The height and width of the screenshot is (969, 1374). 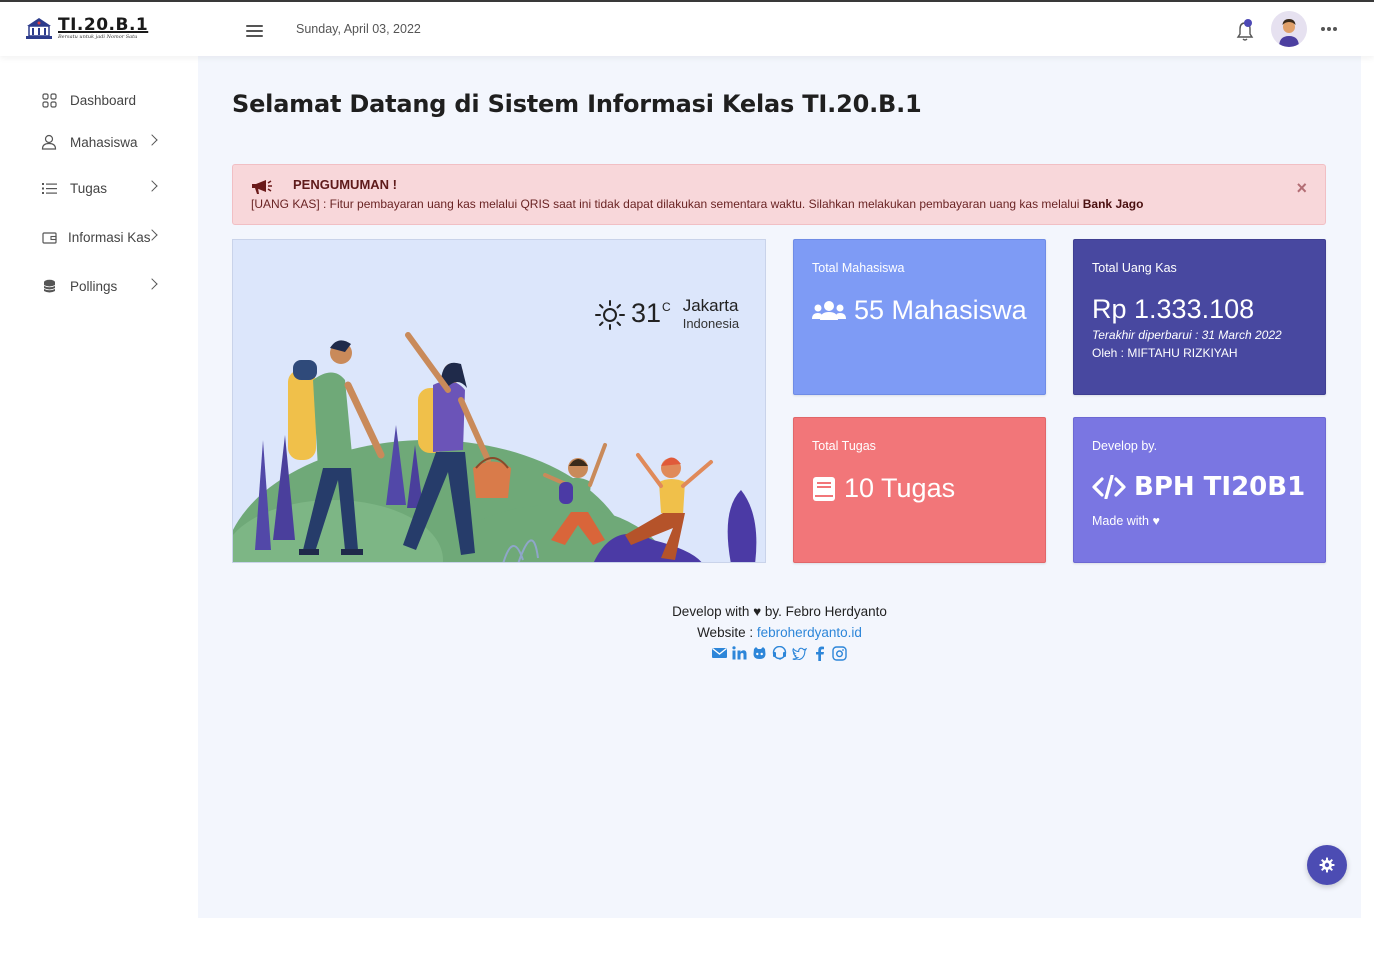 I want to click on card-total-mahasiswa: Total Mahasiswa 55 Mahasiswa, so click(x=919, y=317).